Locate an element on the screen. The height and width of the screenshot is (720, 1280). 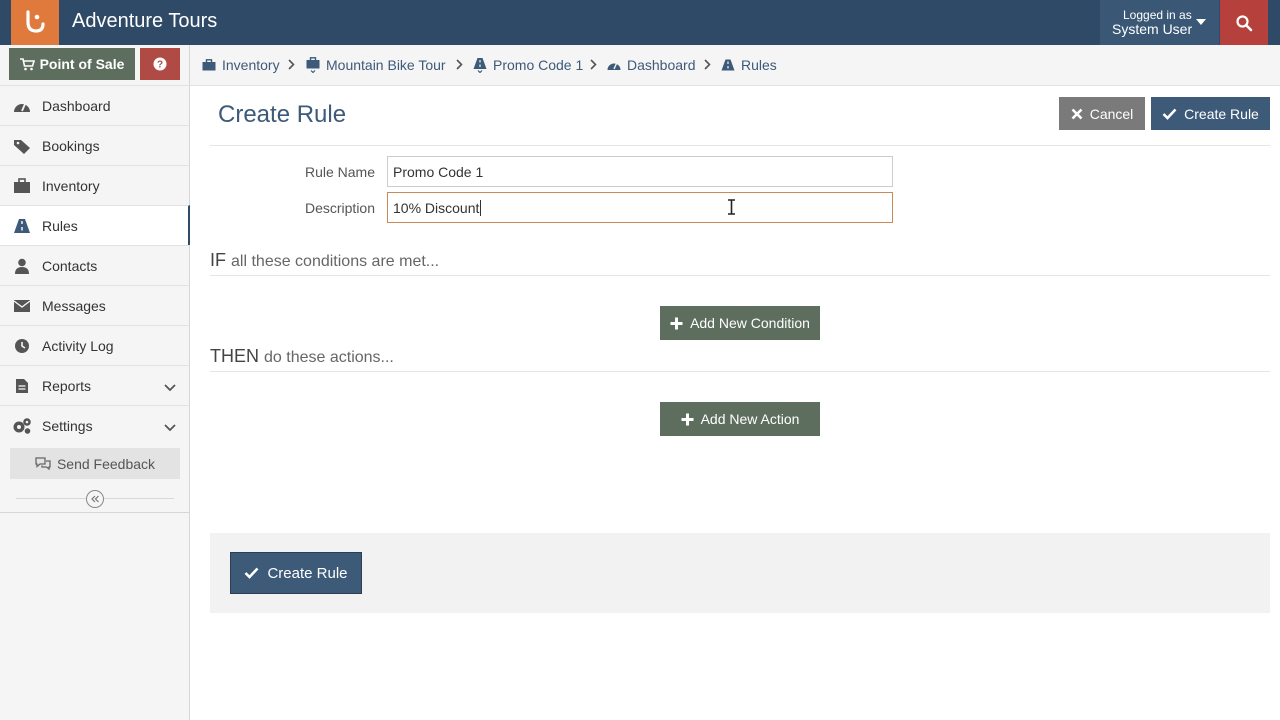
tag-icon is located at coordinates (22, 146).